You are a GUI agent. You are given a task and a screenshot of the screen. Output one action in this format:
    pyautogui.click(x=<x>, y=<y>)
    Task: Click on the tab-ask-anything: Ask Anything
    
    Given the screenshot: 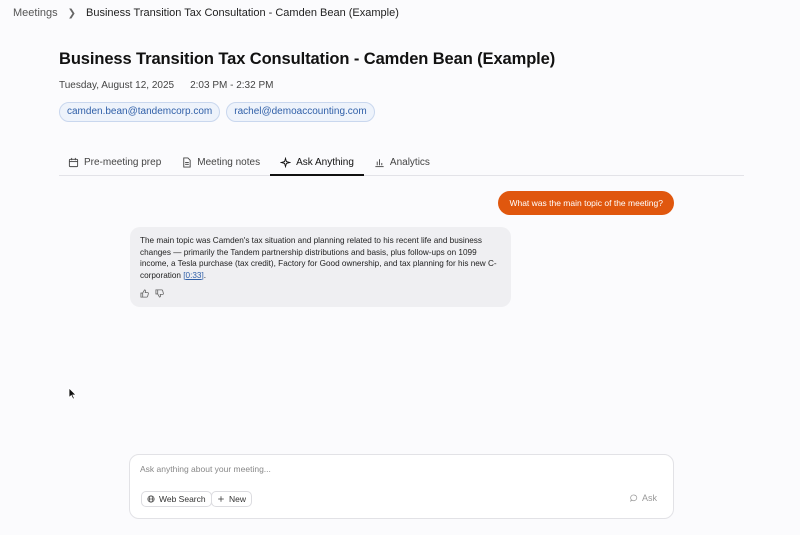 What is the action you would take?
    pyautogui.click(x=317, y=163)
    